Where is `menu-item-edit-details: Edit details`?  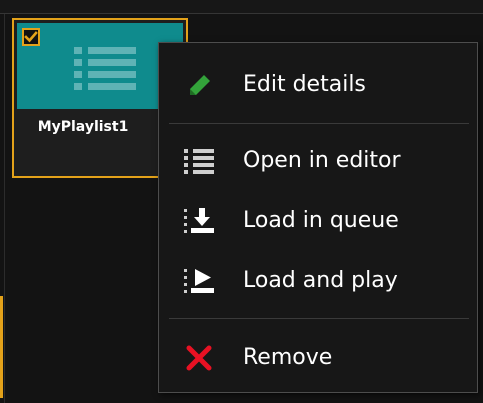
menu-item-edit-details: Edit details is located at coordinates (318, 85).